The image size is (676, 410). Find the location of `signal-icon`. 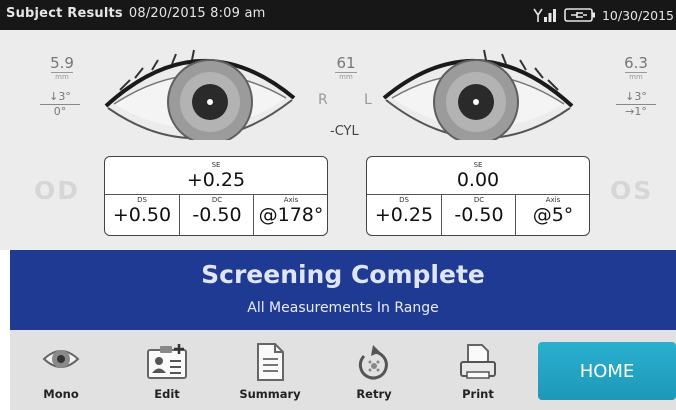

signal-icon is located at coordinates (545, 15).